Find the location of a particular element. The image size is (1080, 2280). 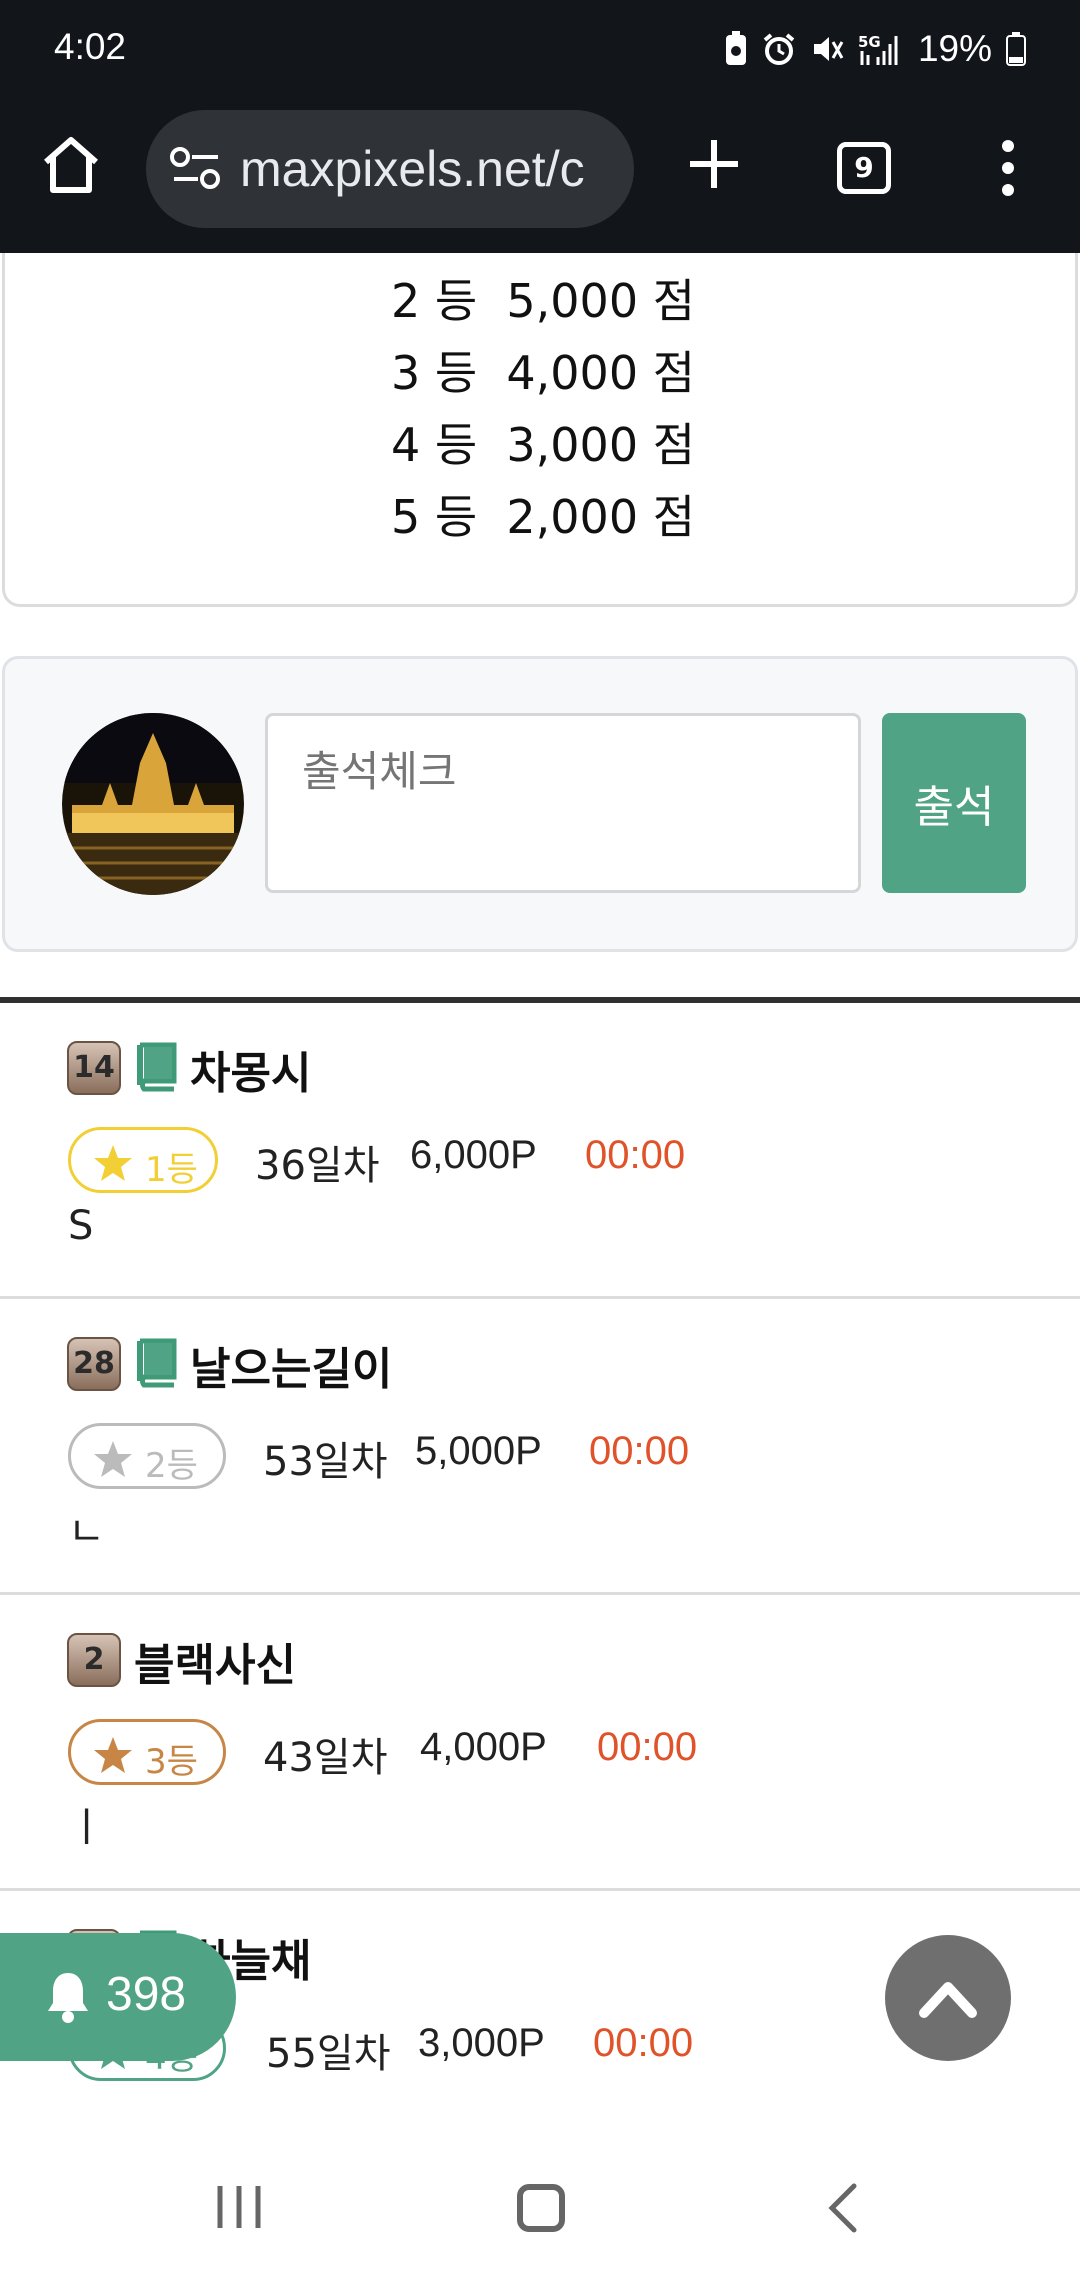

ranking-line: 3 등 4,000 점 is located at coordinates (542, 370).